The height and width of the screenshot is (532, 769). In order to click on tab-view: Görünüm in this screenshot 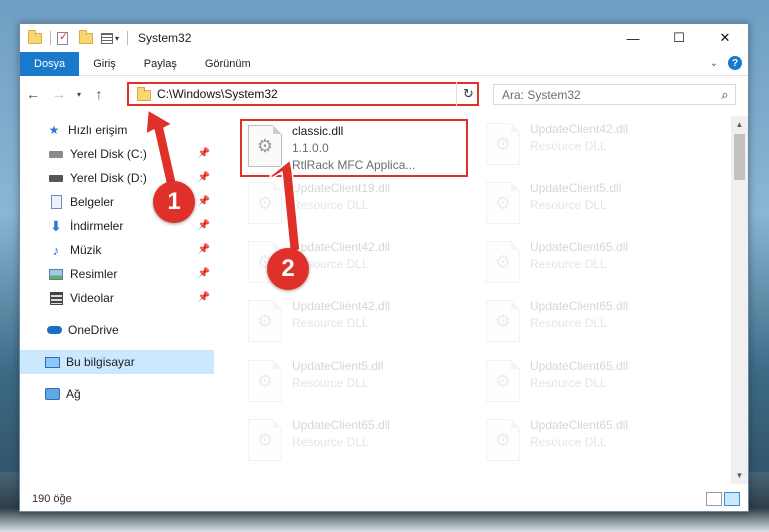, I will do `click(228, 64)`.